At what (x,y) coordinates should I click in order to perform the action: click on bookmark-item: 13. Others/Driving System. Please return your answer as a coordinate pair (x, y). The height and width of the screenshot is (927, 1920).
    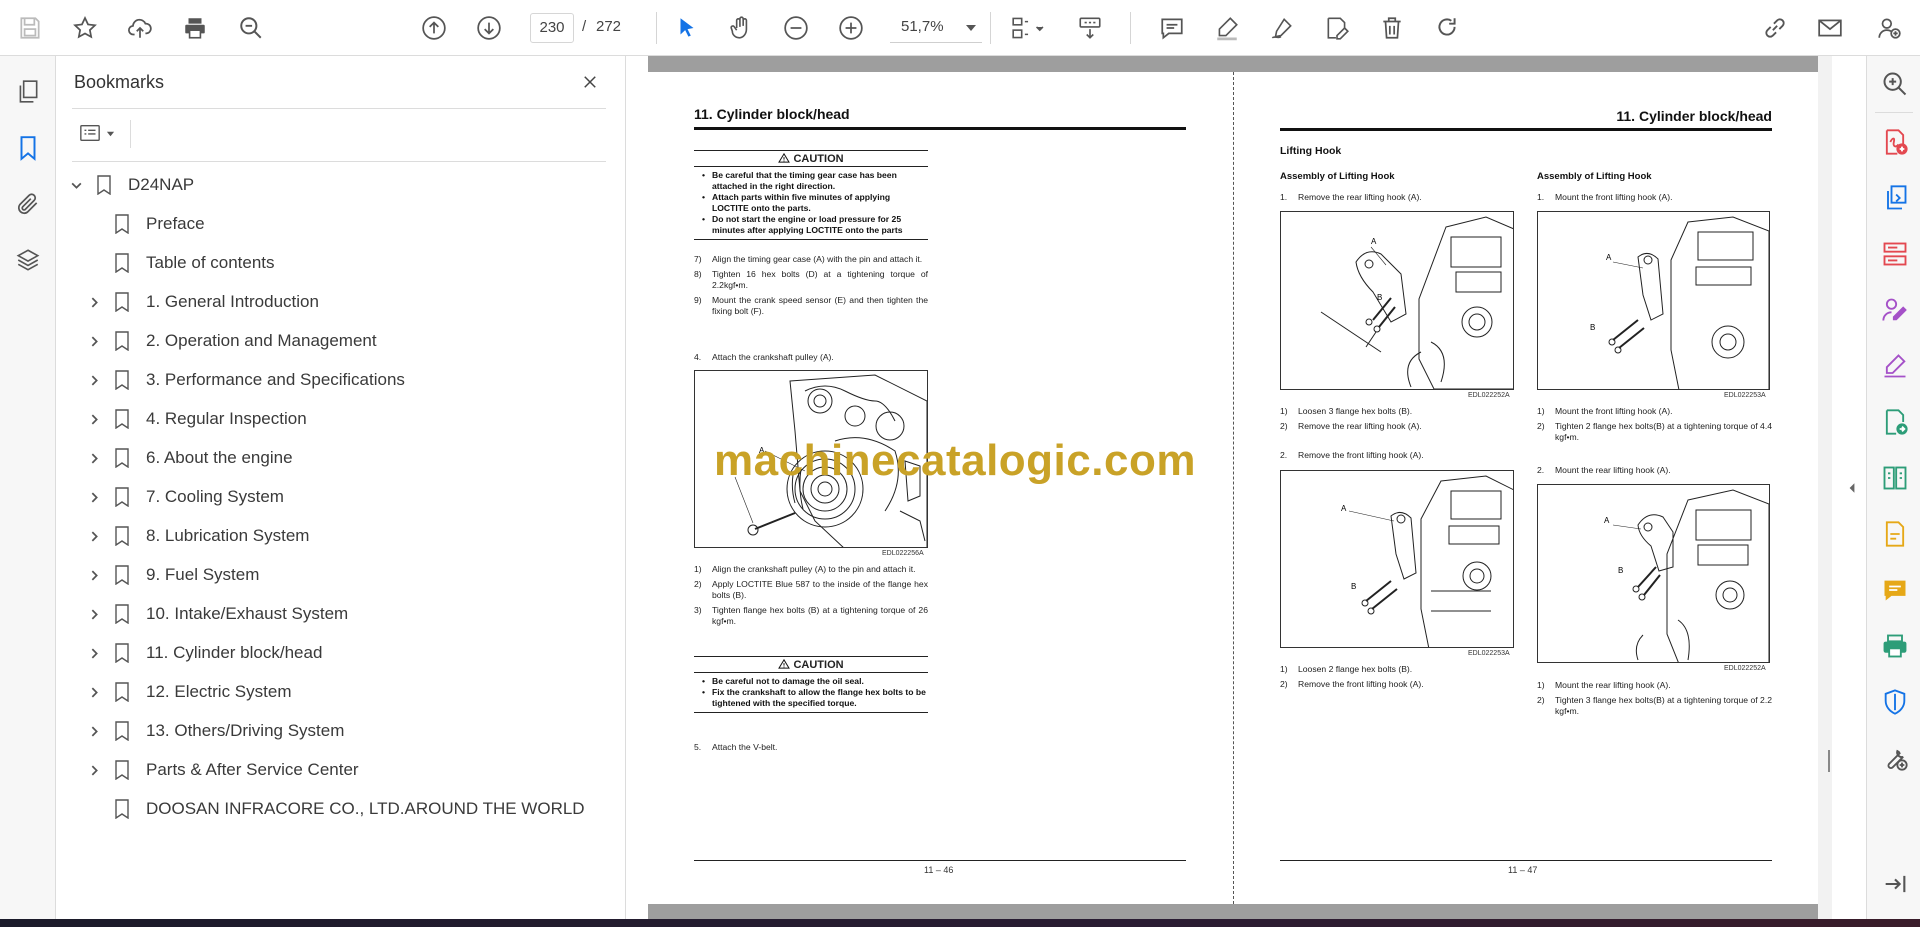
    Looking at the image, I should click on (214, 731).